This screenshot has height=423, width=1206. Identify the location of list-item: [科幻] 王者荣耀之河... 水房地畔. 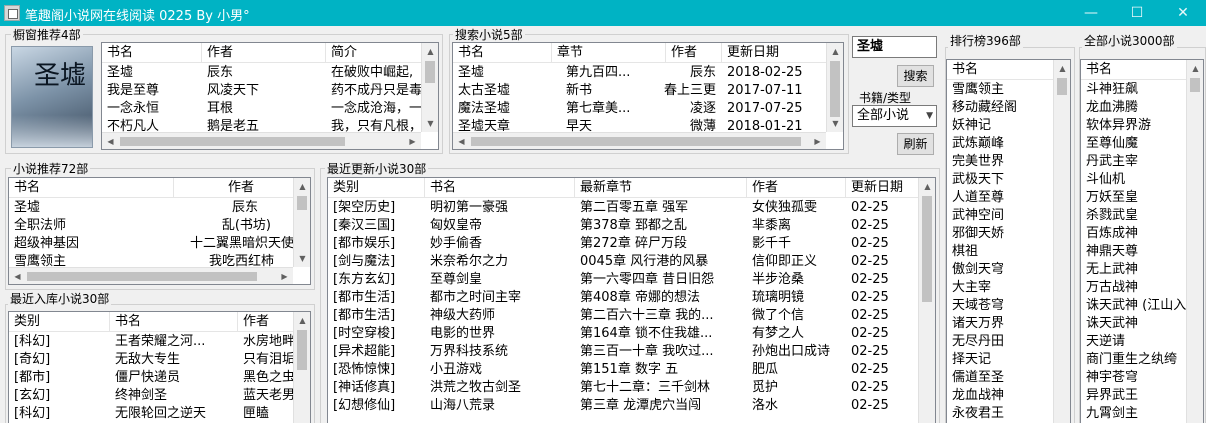
(152, 342).